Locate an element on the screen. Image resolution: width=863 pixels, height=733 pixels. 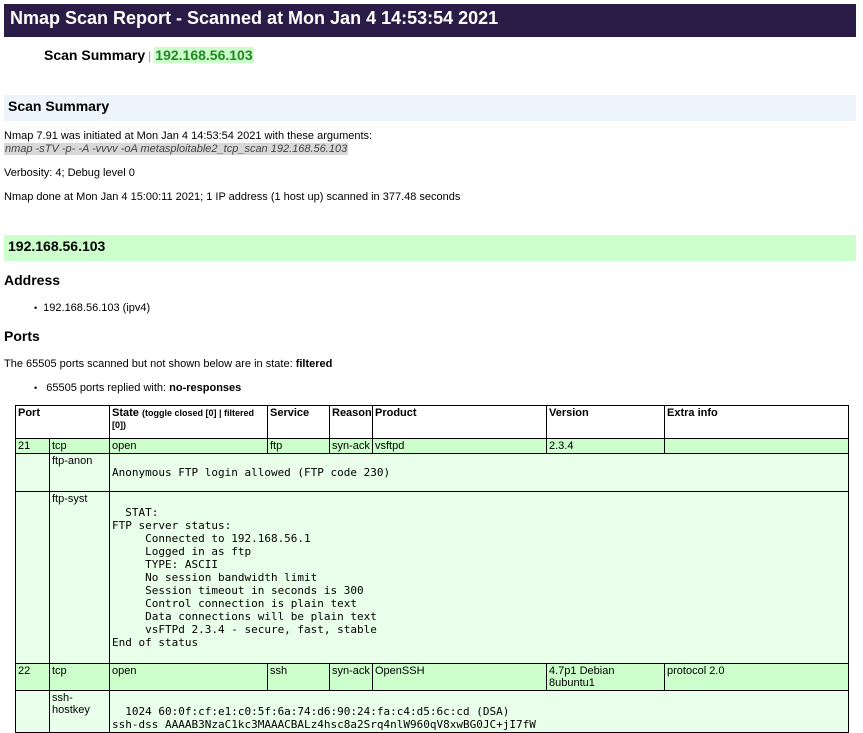
extrareasons-reason: no-responses is located at coordinates (205, 388).